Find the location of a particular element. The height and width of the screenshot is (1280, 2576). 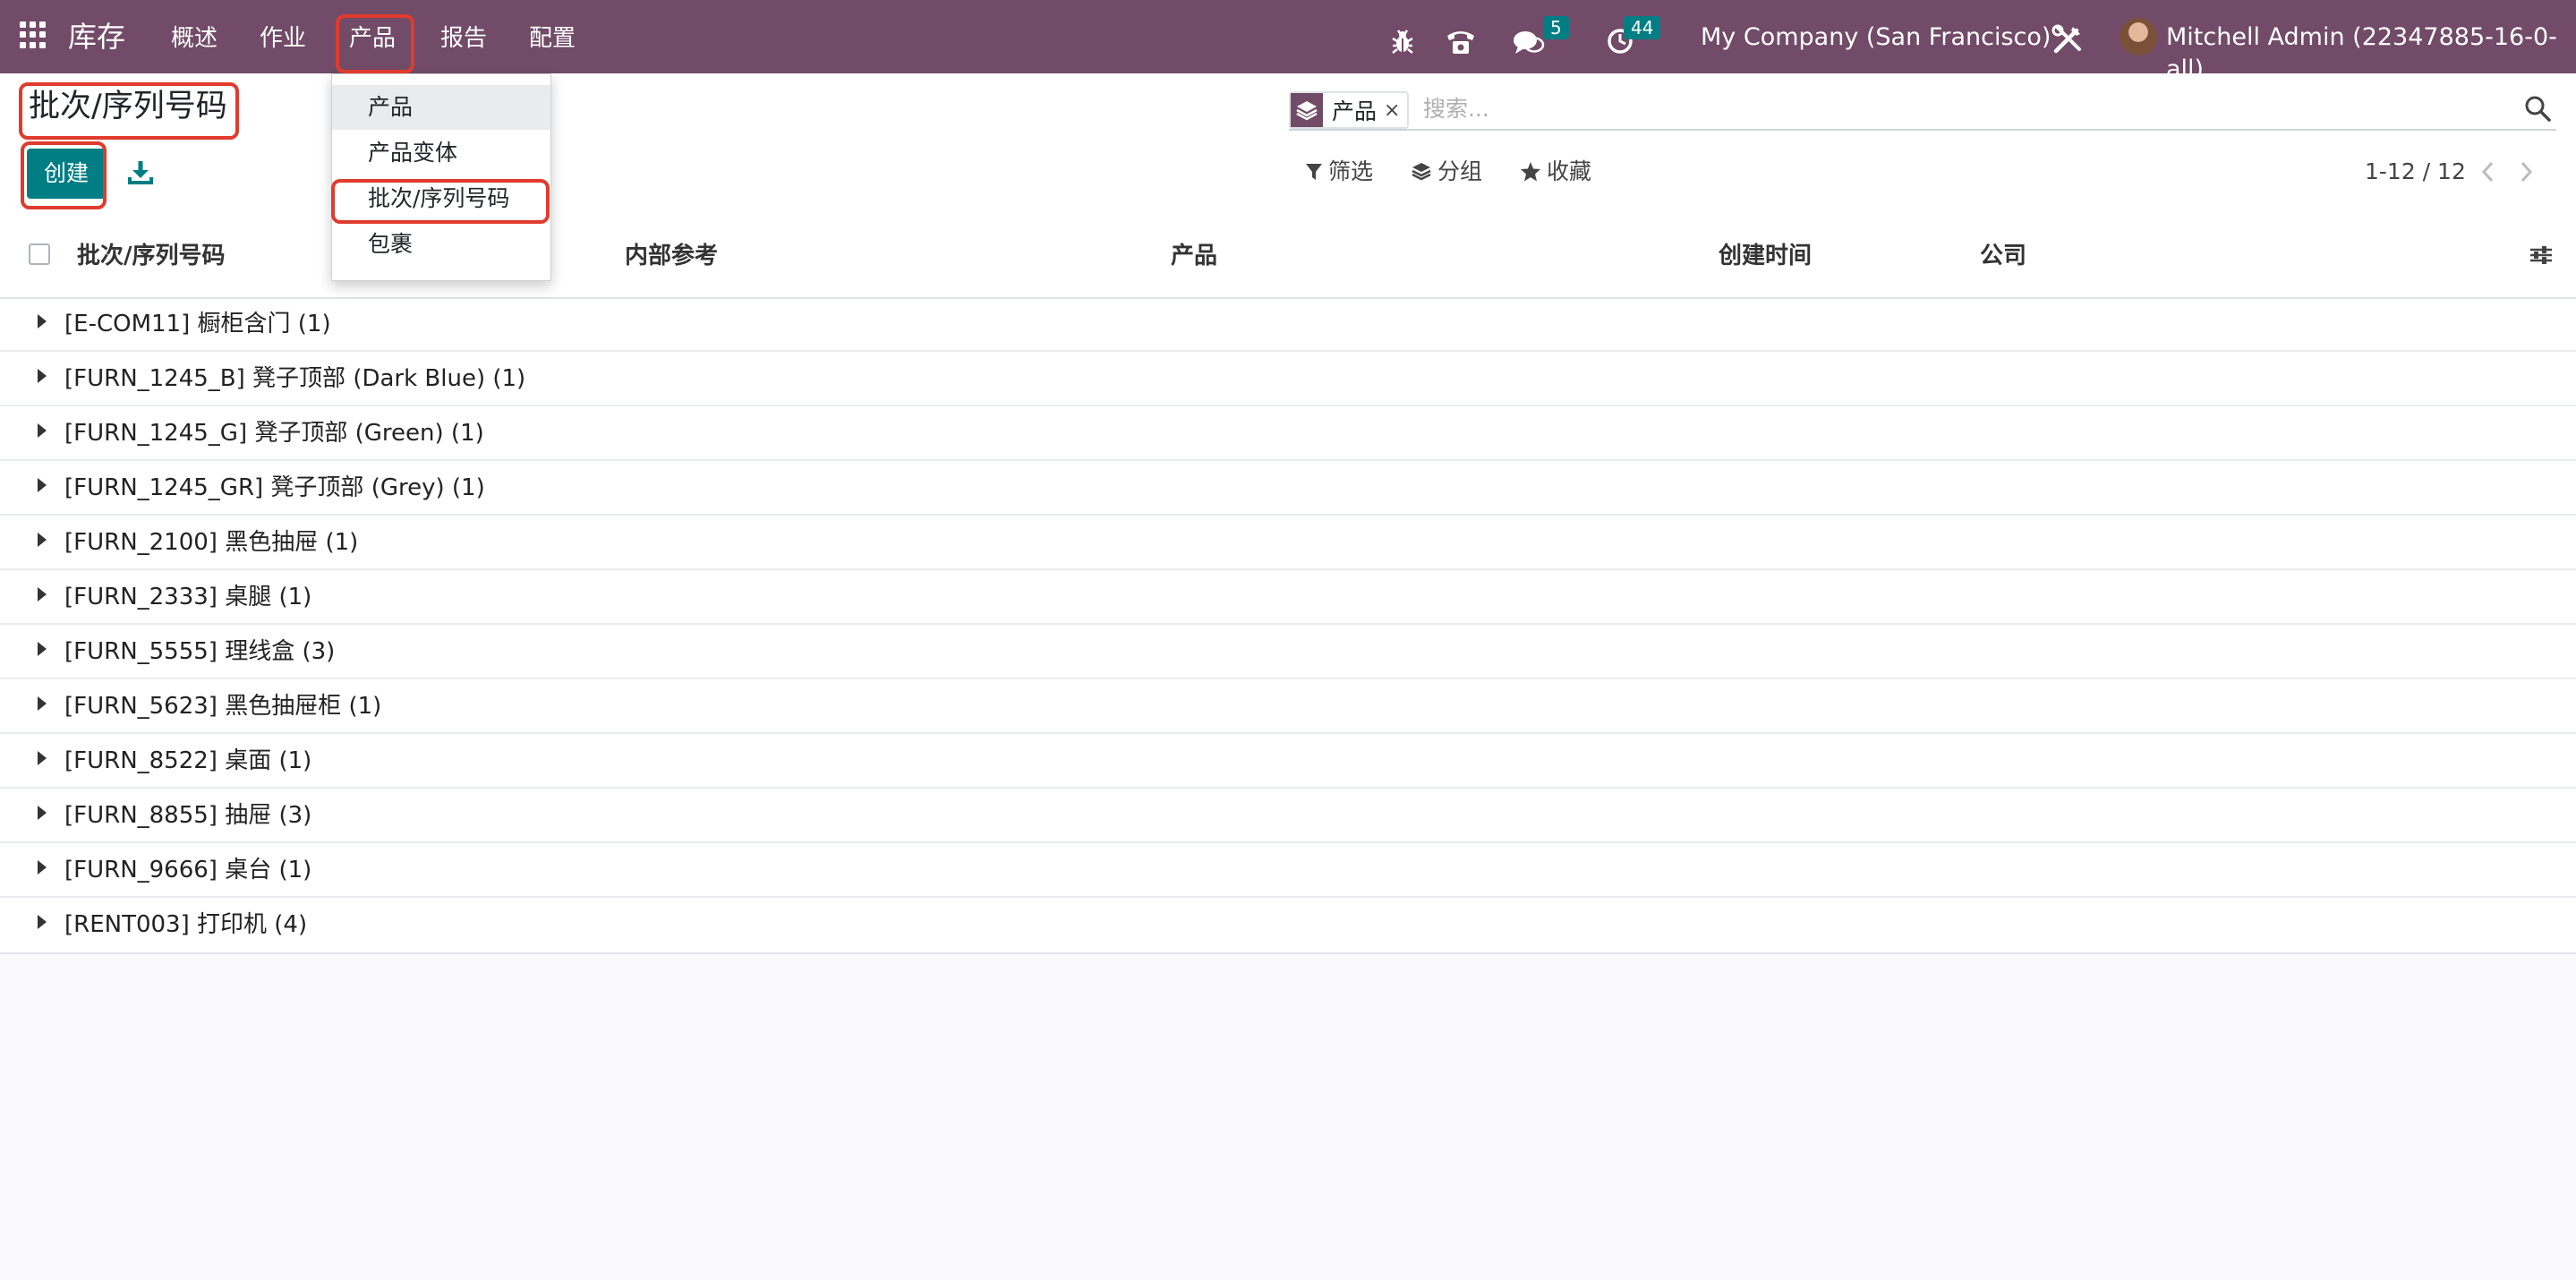

group-row: [FURN_8522] 桌面 (1) is located at coordinates (1288, 761).